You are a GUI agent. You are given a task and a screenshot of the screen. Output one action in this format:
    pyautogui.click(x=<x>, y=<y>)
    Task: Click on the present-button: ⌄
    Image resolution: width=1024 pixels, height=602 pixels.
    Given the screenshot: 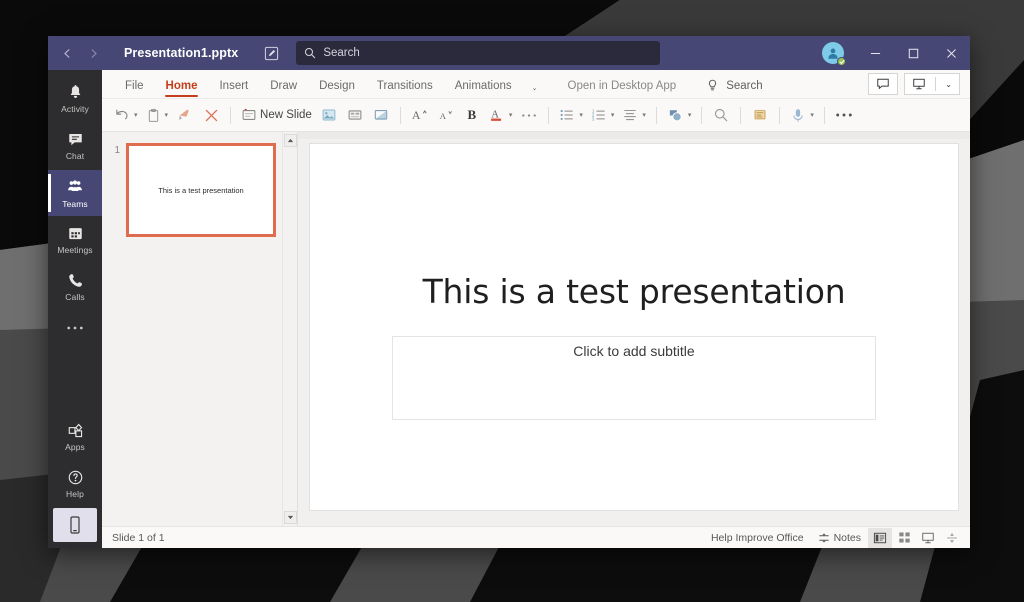 What is the action you would take?
    pyautogui.click(x=932, y=84)
    